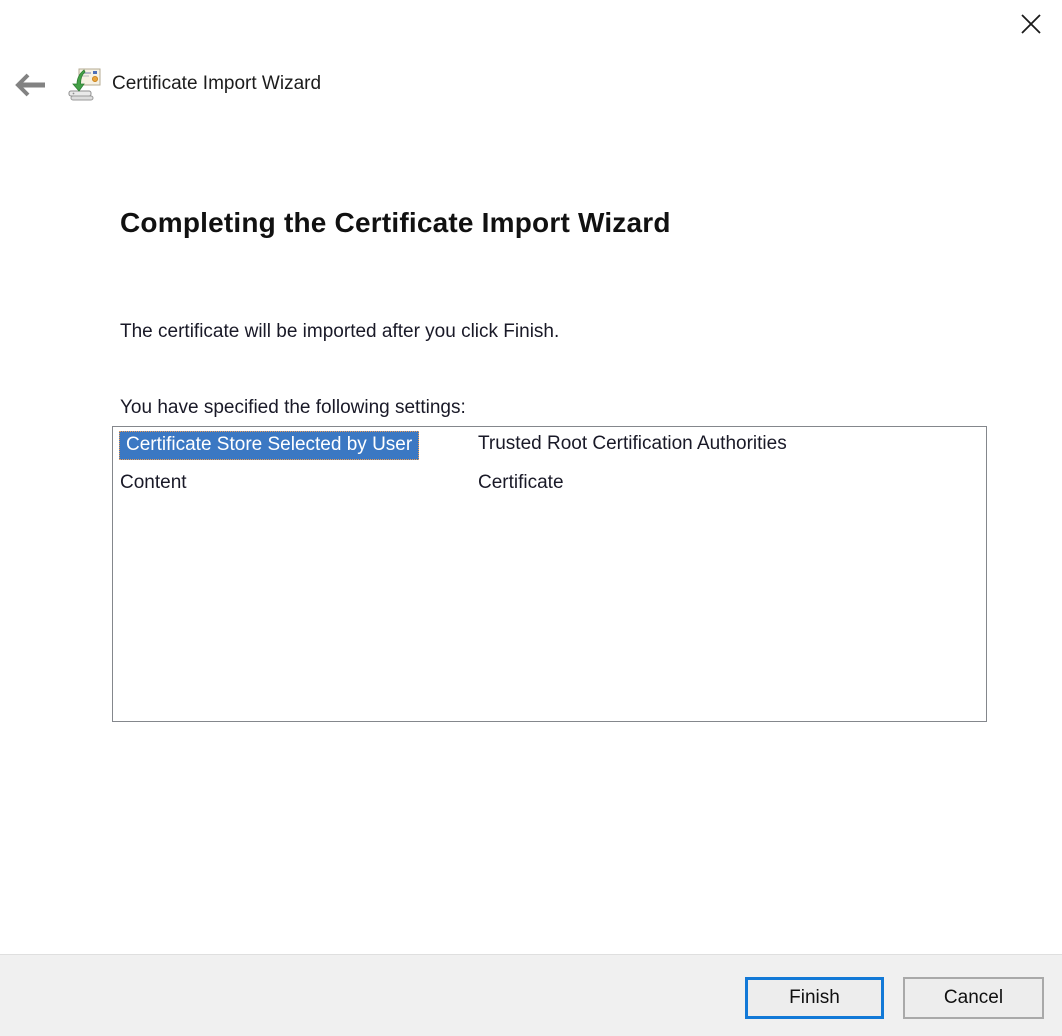  What do you see at coordinates (395, 222) in the screenshot?
I see `page-heading: Completing the Certificate Import Wizard` at bounding box center [395, 222].